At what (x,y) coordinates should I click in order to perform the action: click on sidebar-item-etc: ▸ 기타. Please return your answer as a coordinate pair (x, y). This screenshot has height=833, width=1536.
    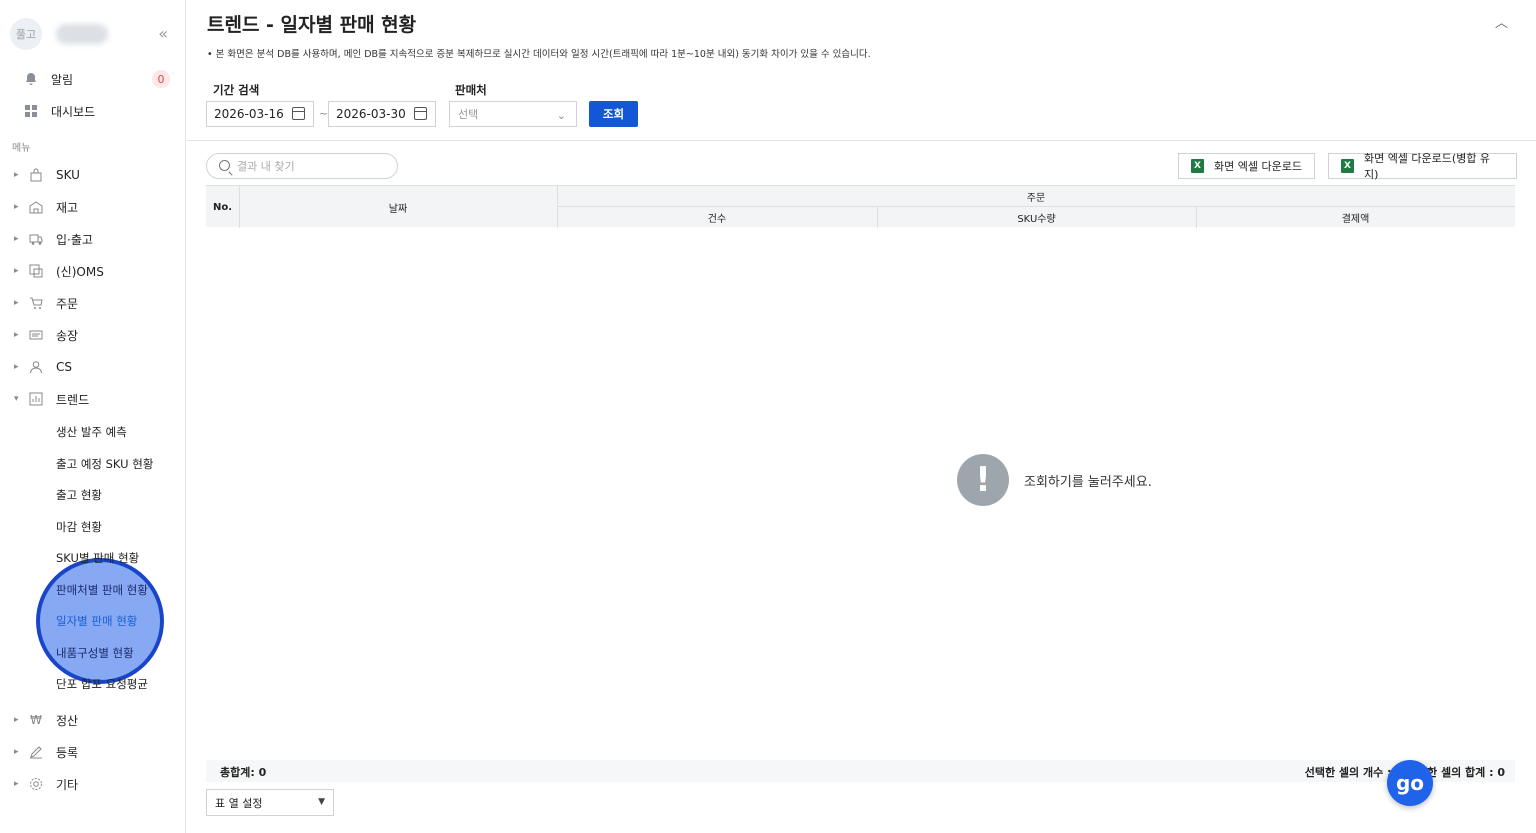
    Looking at the image, I should click on (93, 784).